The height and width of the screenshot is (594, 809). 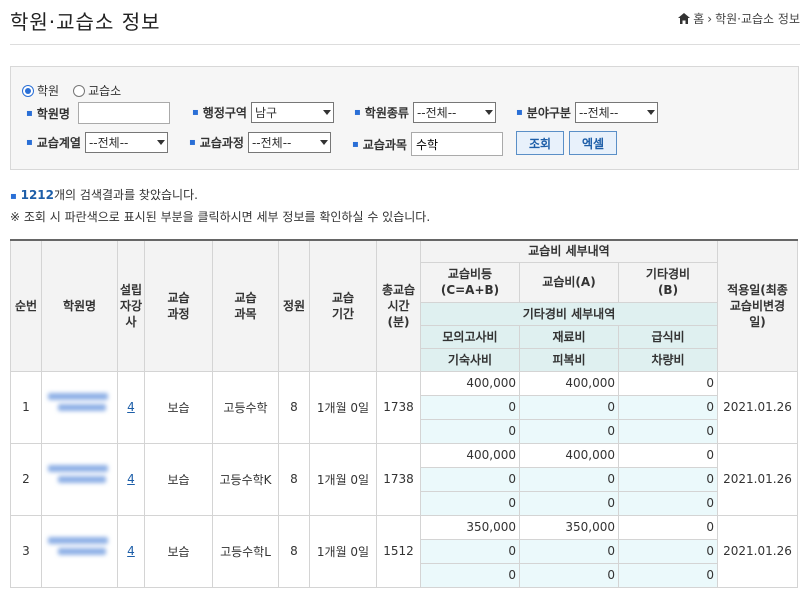 I want to click on col-fee-detail: 교습비 세부내역, so click(x=569, y=251).